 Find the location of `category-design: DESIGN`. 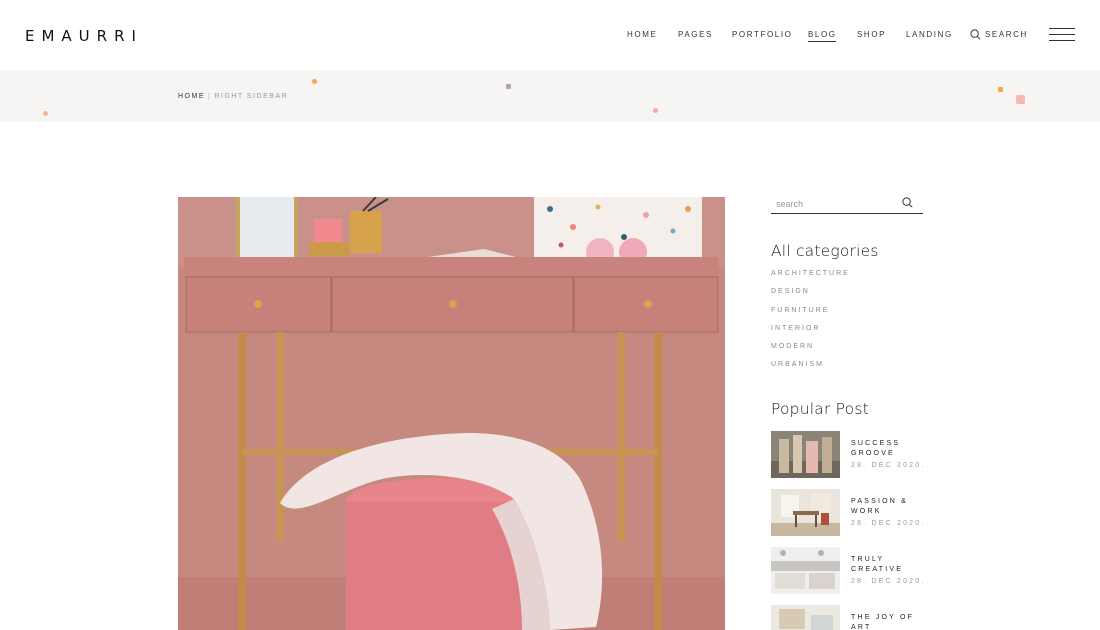

category-design: DESIGN is located at coordinates (810, 297).